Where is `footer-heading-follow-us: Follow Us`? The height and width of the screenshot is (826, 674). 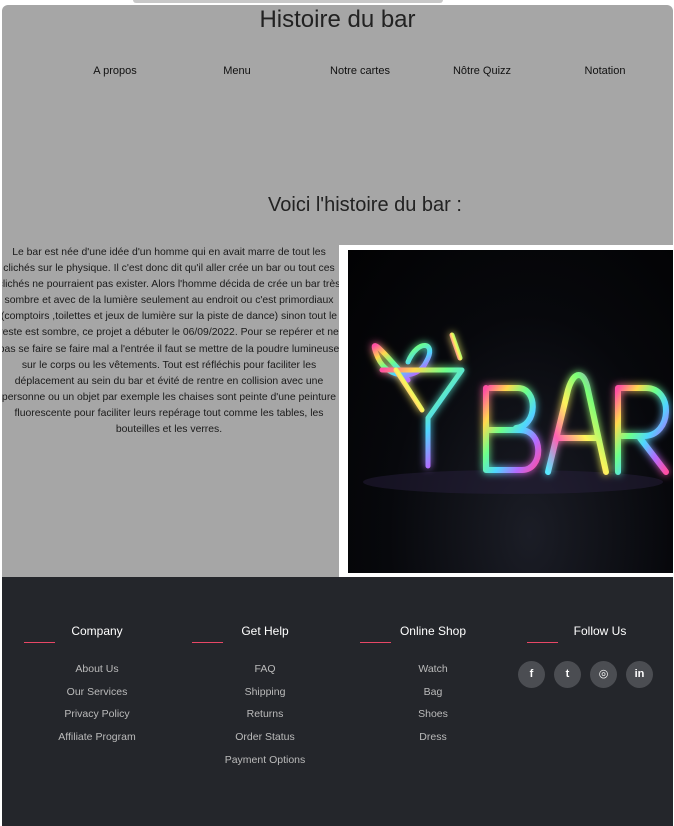 footer-heading-follow-us: Follow Us is located at coordinates (600, 631).